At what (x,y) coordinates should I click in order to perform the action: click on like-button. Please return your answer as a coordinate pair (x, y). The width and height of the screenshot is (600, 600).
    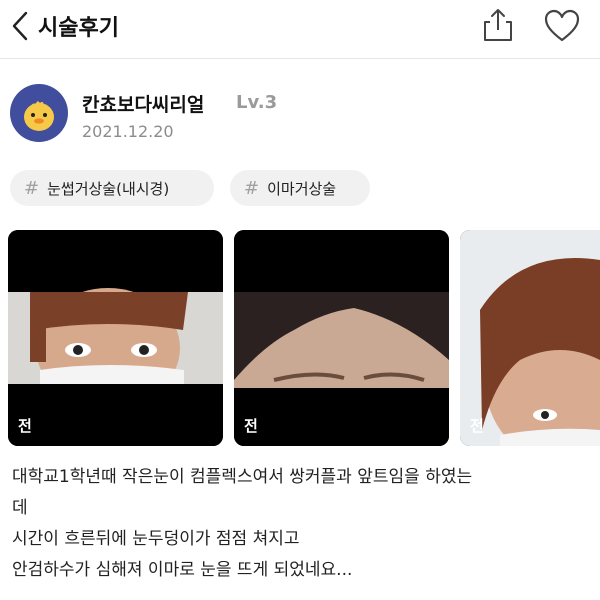
    Looking at the image, I should click on (562, 26).